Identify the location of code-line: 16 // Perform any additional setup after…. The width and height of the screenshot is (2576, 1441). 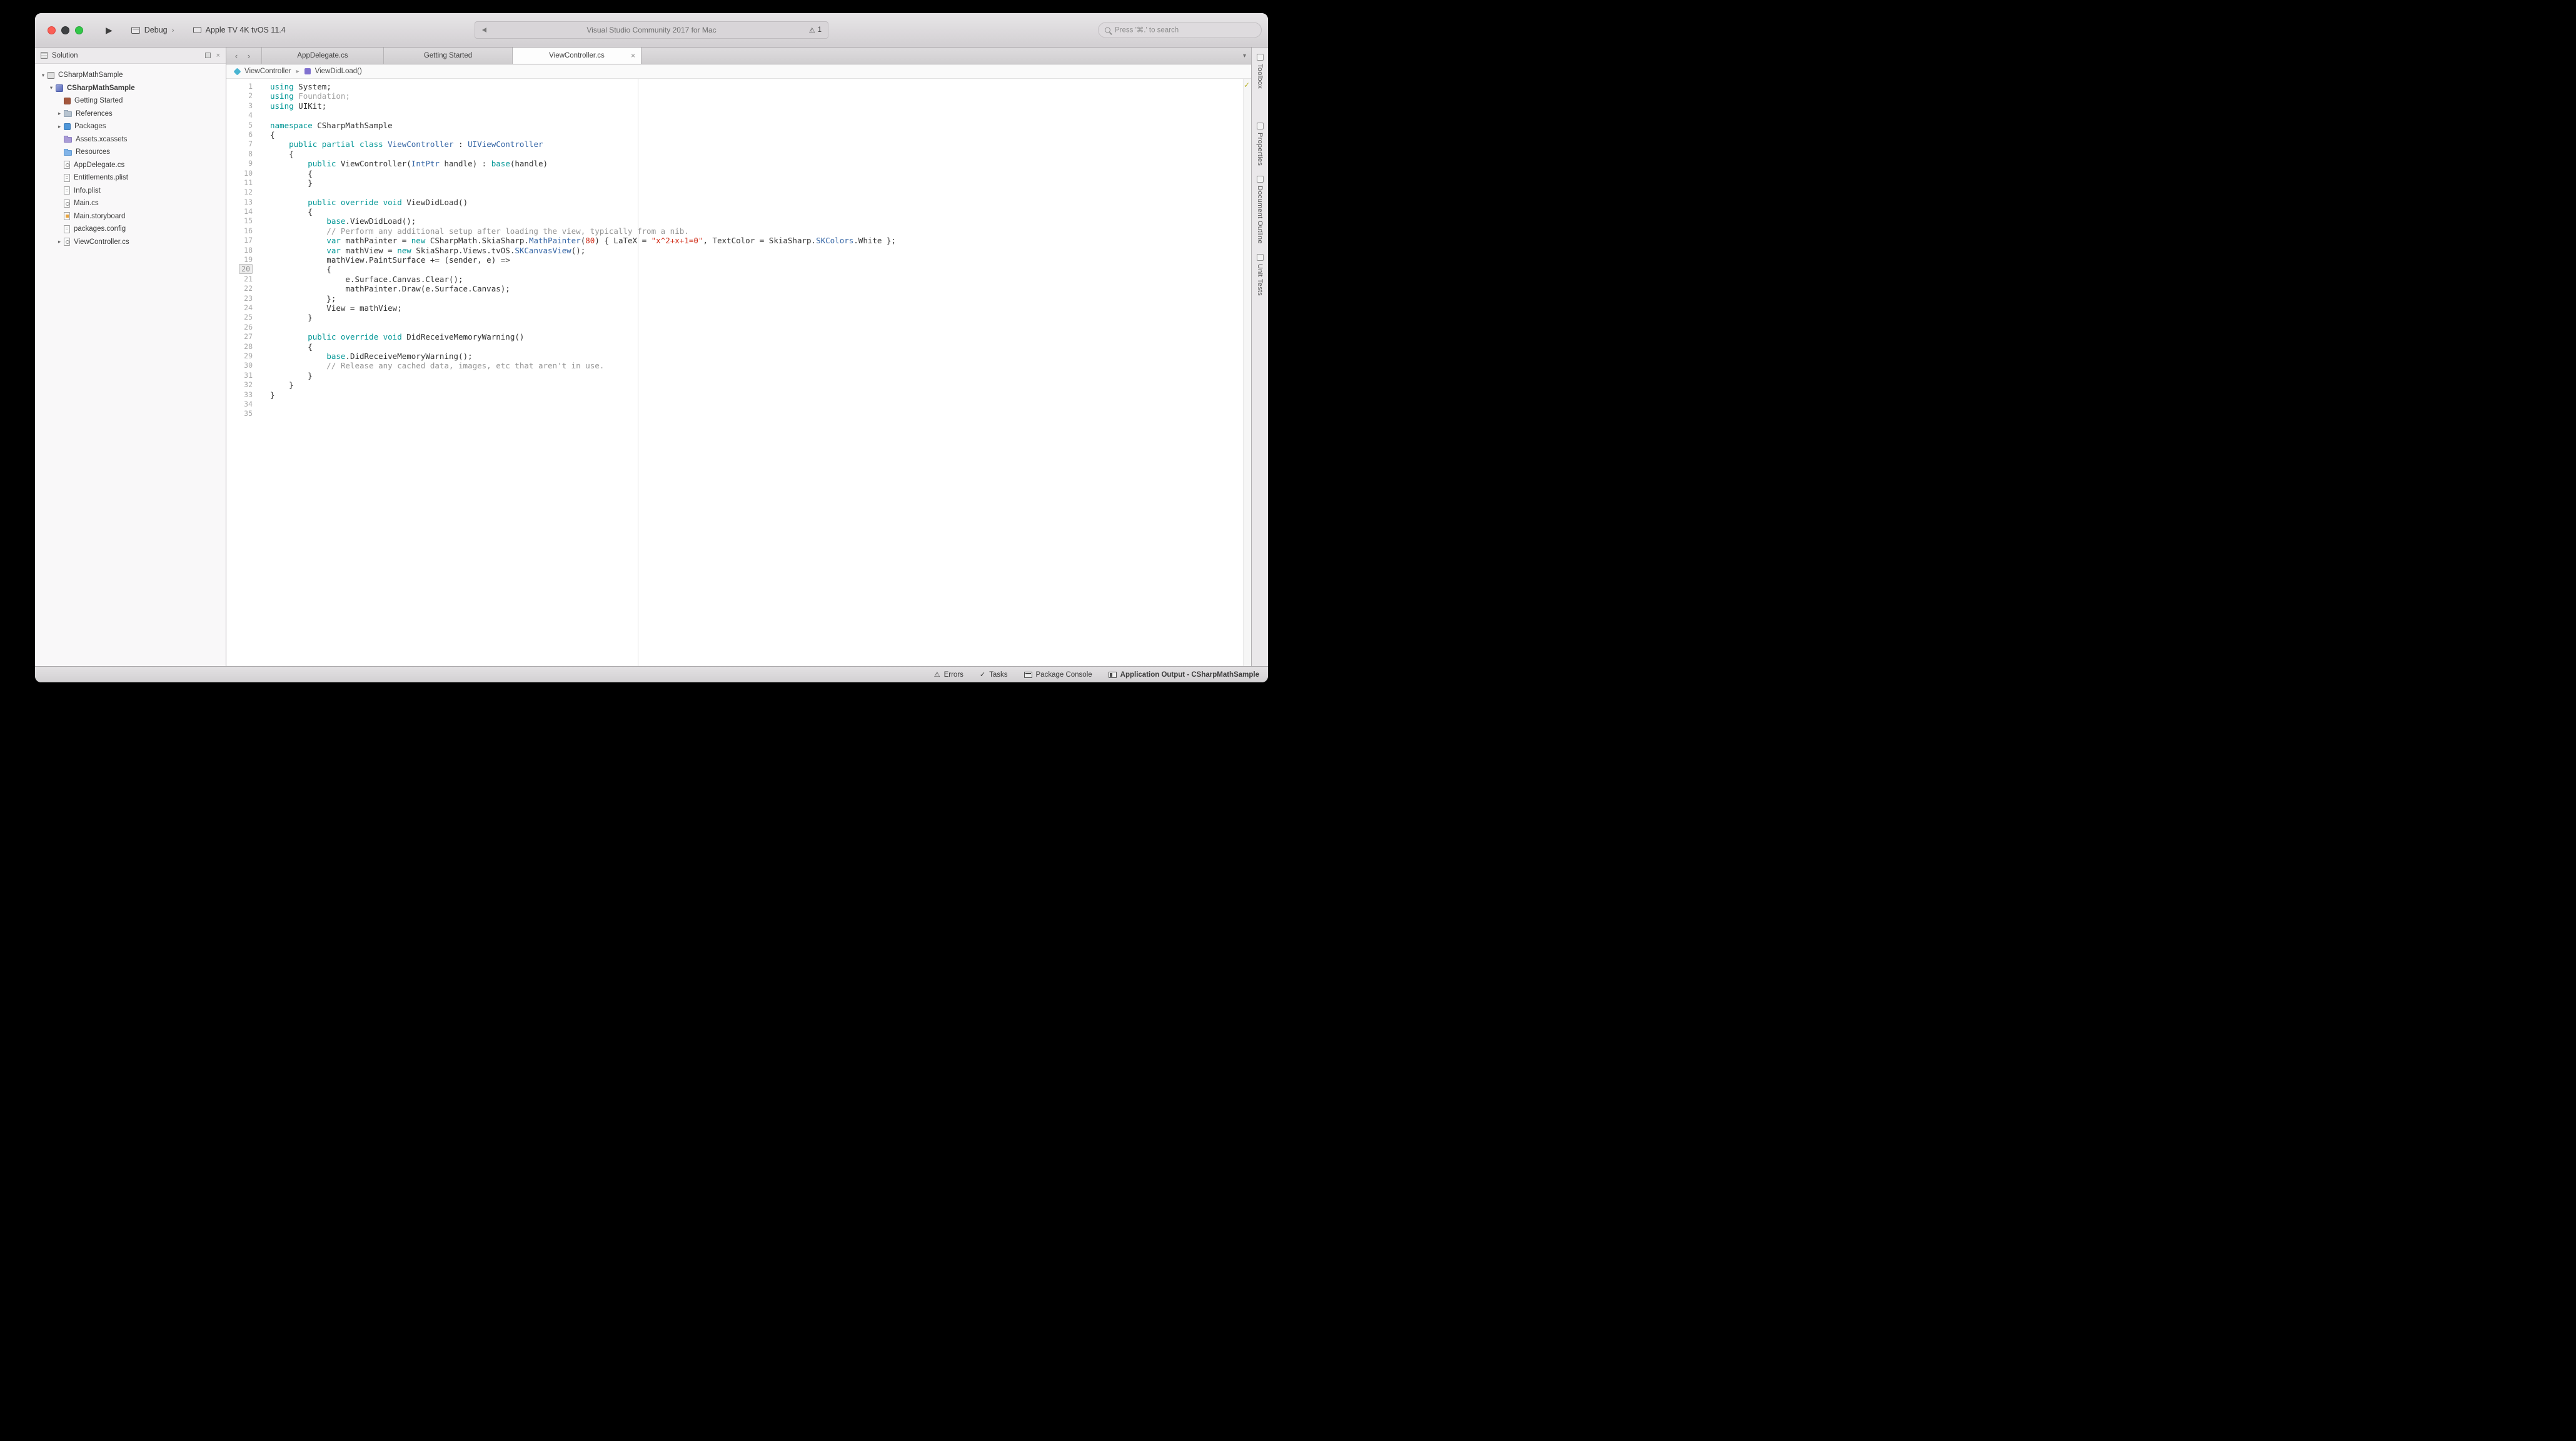
(738, 231).